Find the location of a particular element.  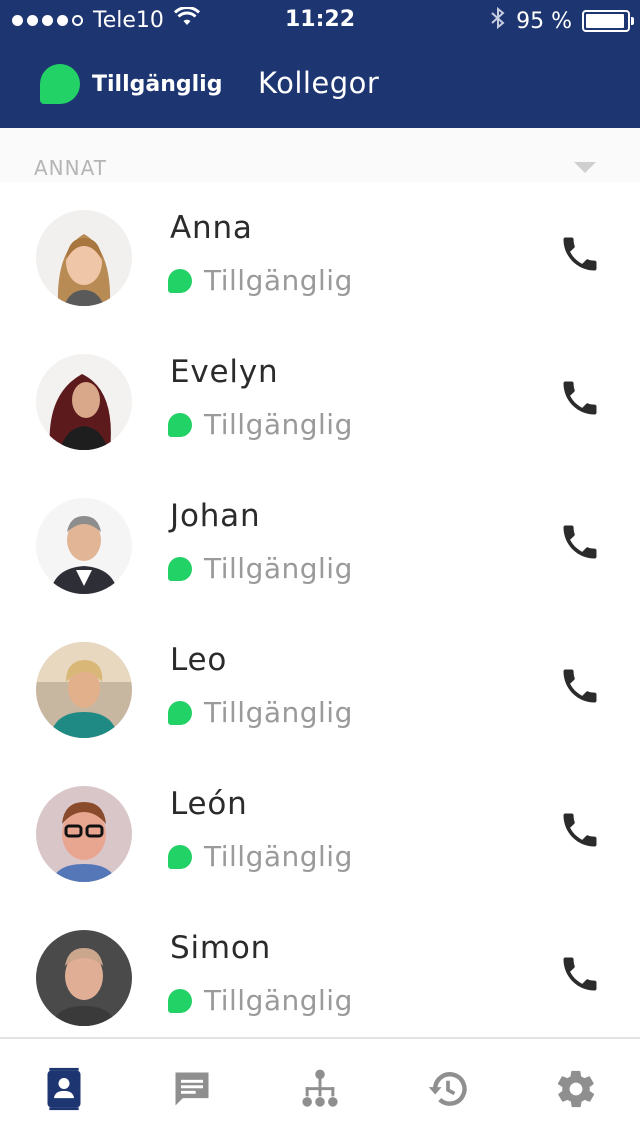

status-bar: Tele10 11:22 95 % is located at coordinates (320, 20).